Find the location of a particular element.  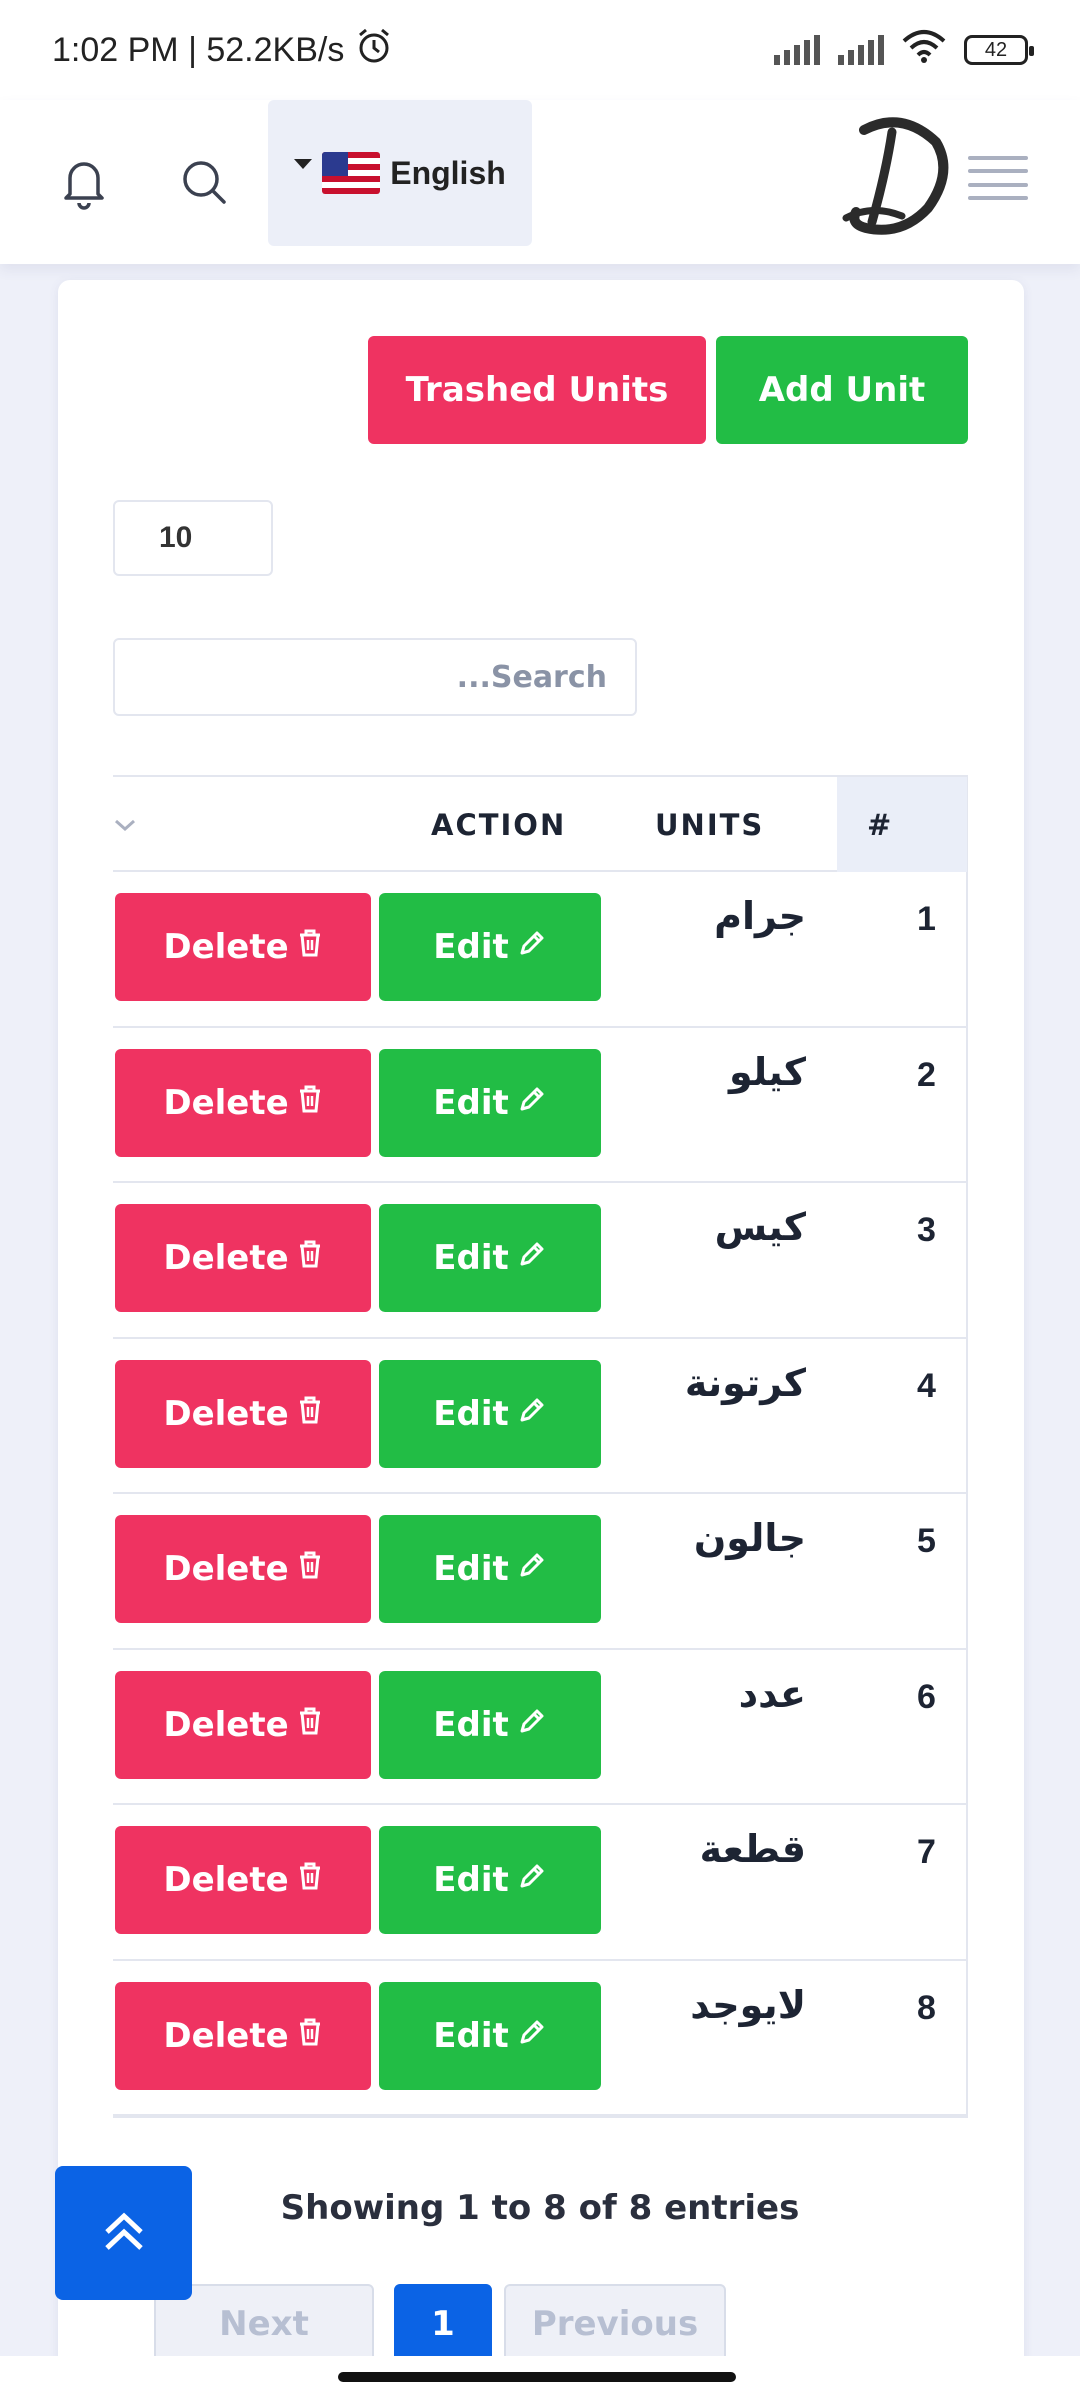

table-row: 5 جالون Edit Delete is located at coordinates (539, 1572).